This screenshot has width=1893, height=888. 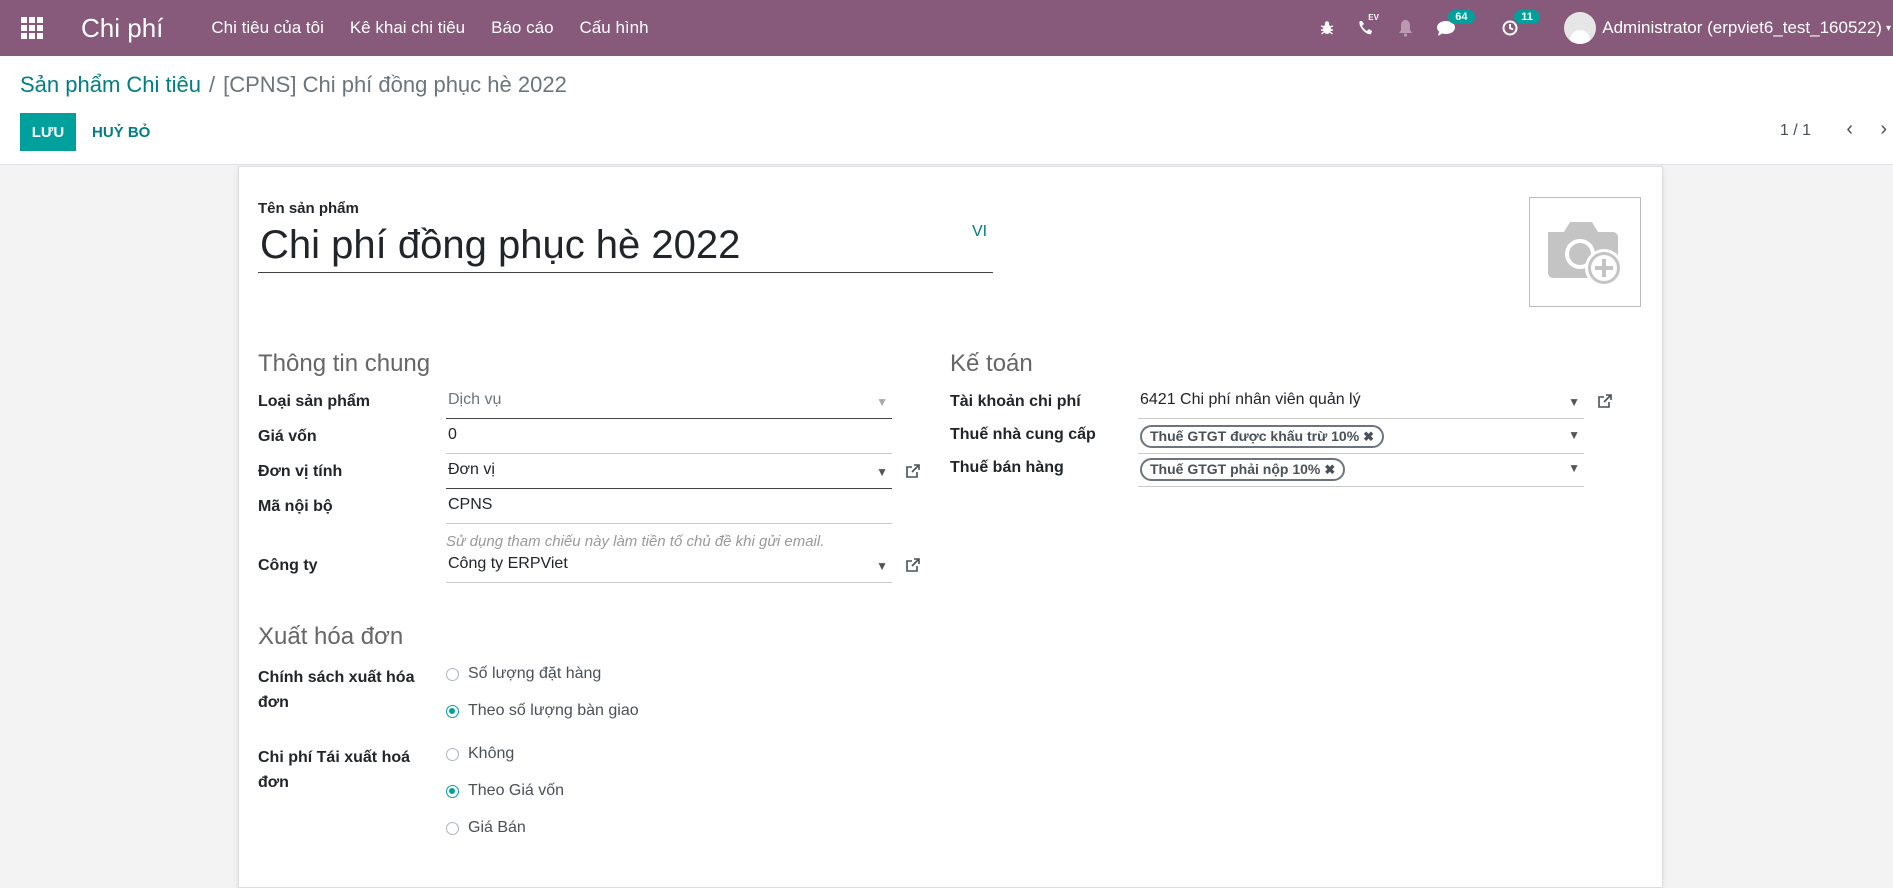 I want to click on cost-label: Giá vốn, so click(x=287, y=436).